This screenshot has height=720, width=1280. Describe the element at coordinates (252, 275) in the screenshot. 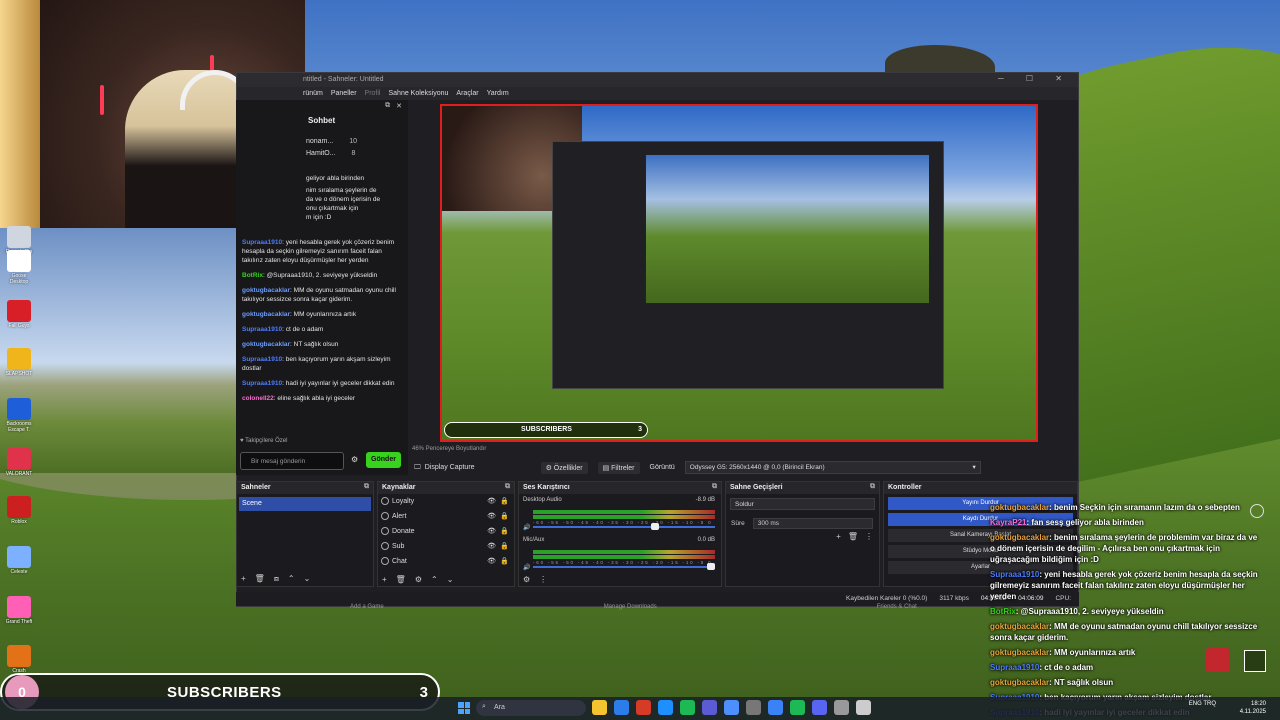

I see `chat-username: BotRix` at that location.